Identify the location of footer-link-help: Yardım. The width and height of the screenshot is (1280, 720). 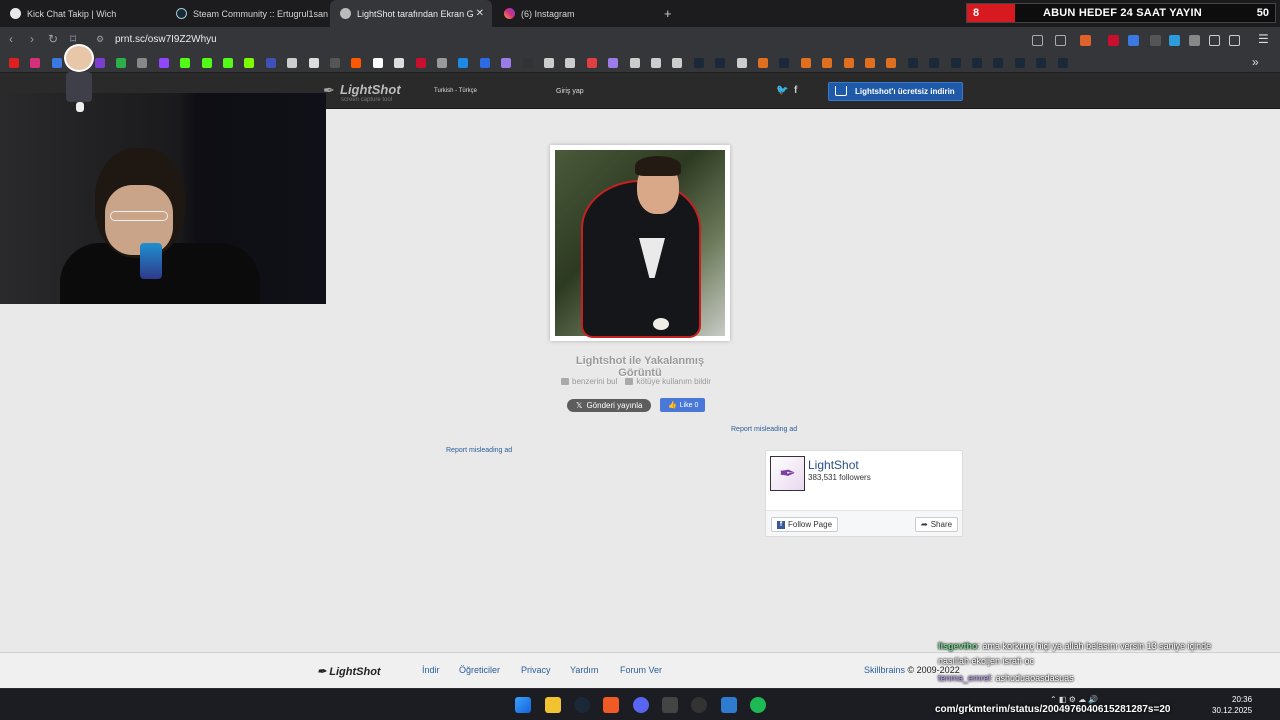
(584, 670).